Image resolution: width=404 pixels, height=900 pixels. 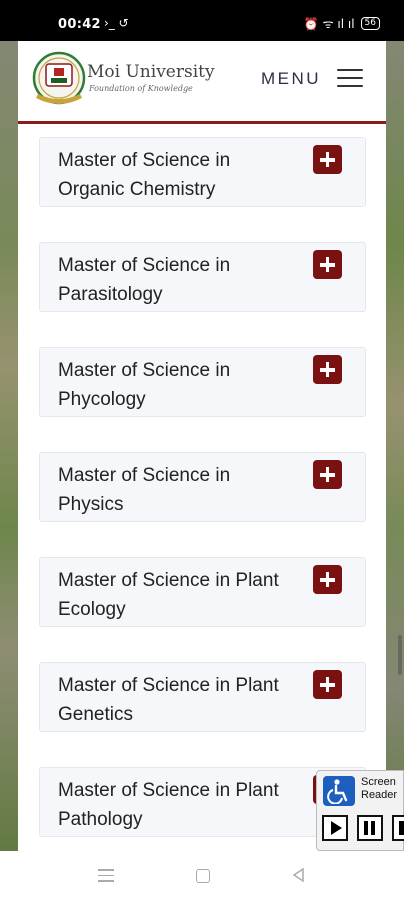 What do you see at coordinates (400, 655) in the screenshot?
I see `scrollbar` at bounding box center [400, 655].